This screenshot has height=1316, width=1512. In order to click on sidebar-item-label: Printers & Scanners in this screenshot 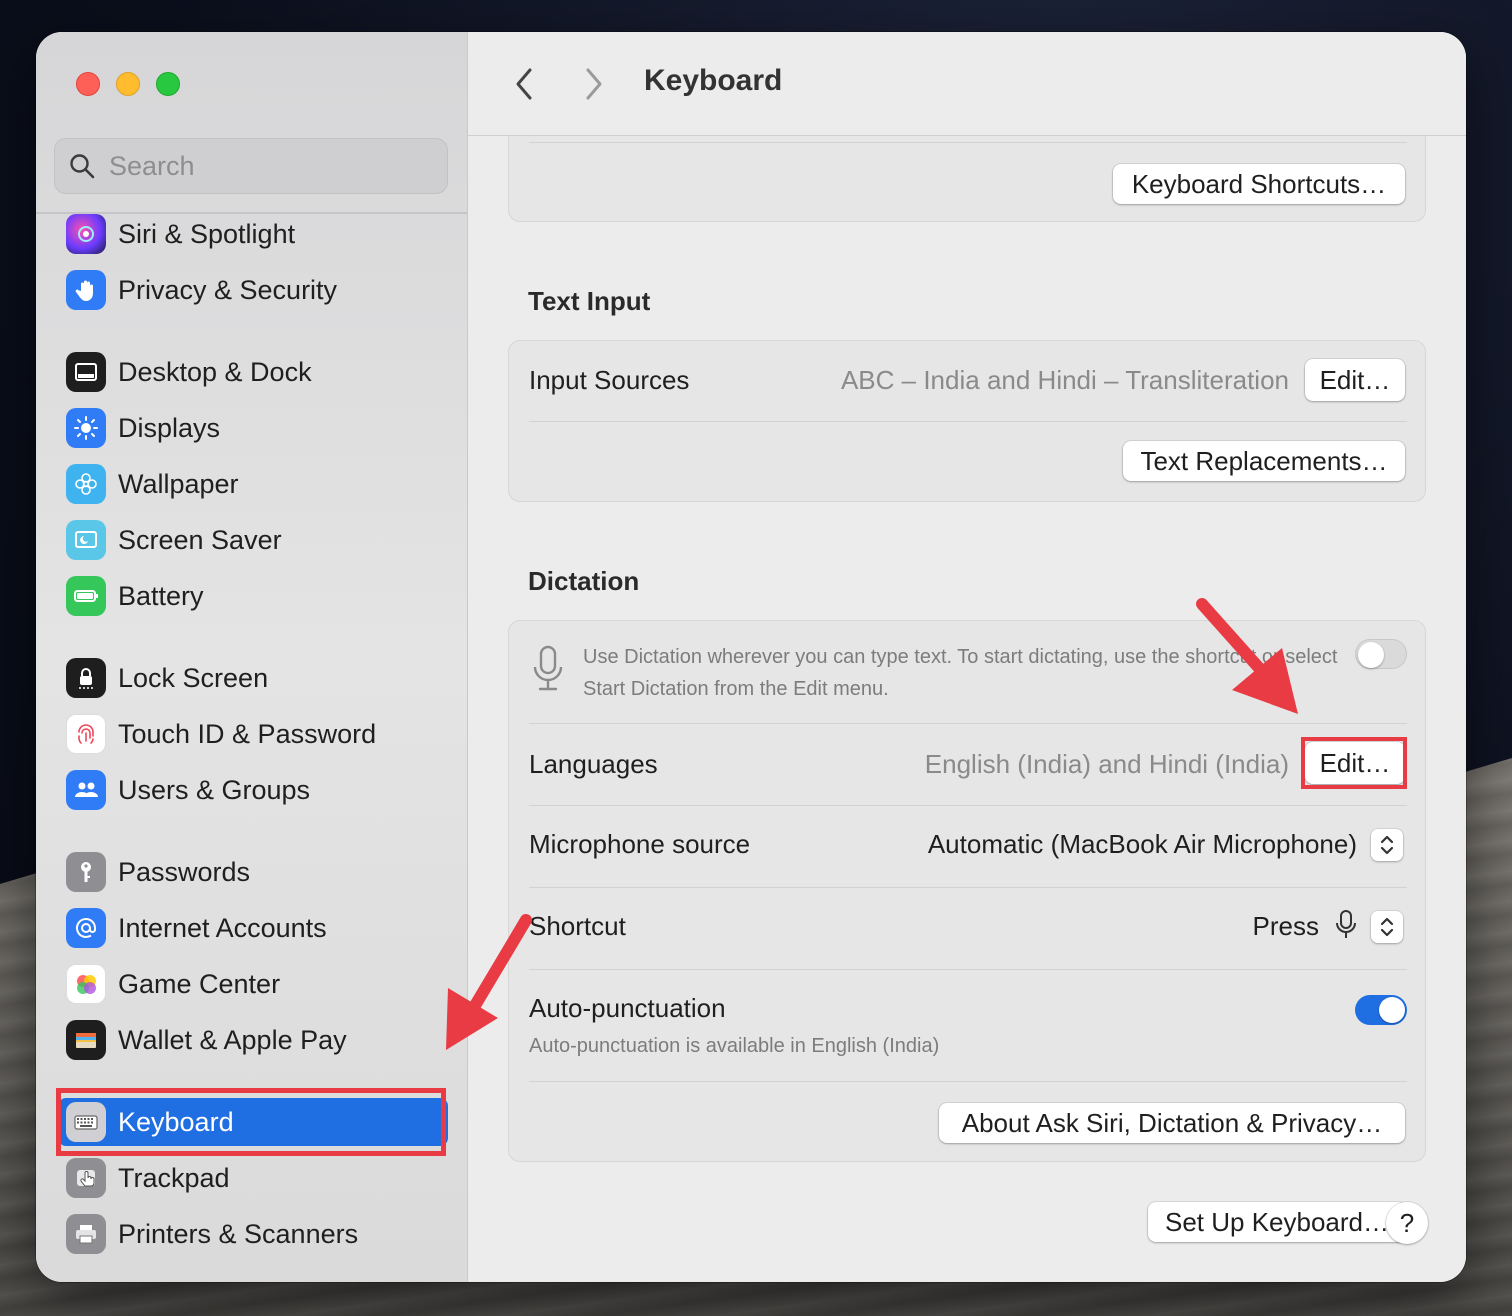, I will do `click(238, 1233)`.